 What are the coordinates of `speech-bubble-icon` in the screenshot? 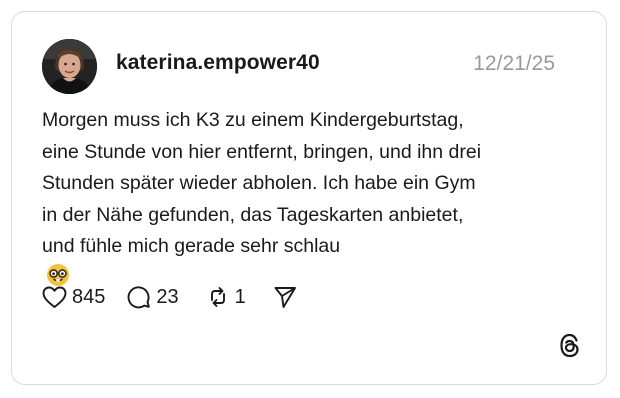 It's located at (139, 297).